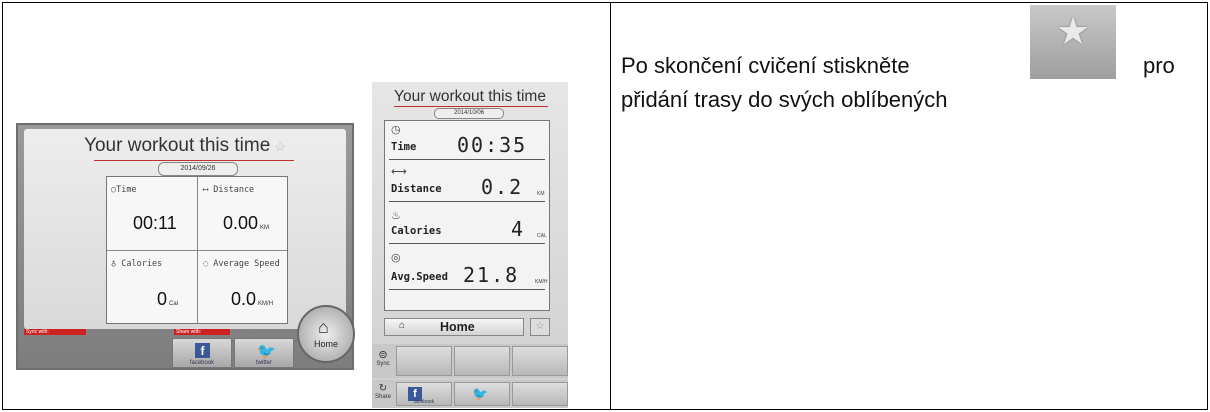 This screenshot has height=412, width=1210. What do you see at coordinates (396, 258) in the screenshot?
I see `speed-icon: ◎` at bounding box center [396, 258].